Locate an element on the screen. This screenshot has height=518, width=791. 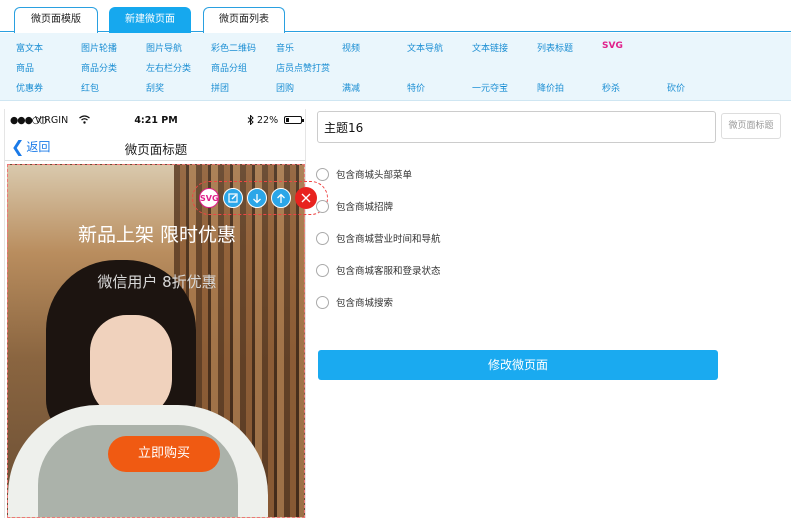
tool-one-yuan-lottery: 一元夺宝 is located at coordinates (490, 87).